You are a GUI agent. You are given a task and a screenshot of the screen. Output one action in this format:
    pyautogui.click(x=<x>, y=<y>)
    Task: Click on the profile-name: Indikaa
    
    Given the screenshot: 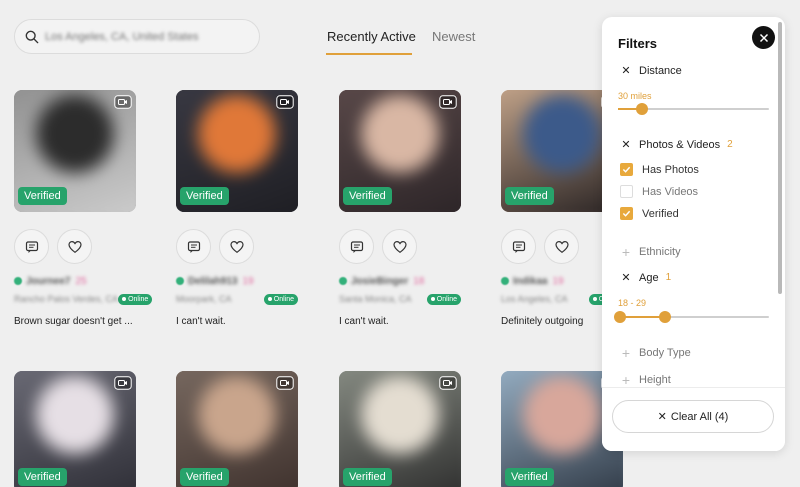 What is the action you would take?
    pyautogui.click(x=530, y=281)
    